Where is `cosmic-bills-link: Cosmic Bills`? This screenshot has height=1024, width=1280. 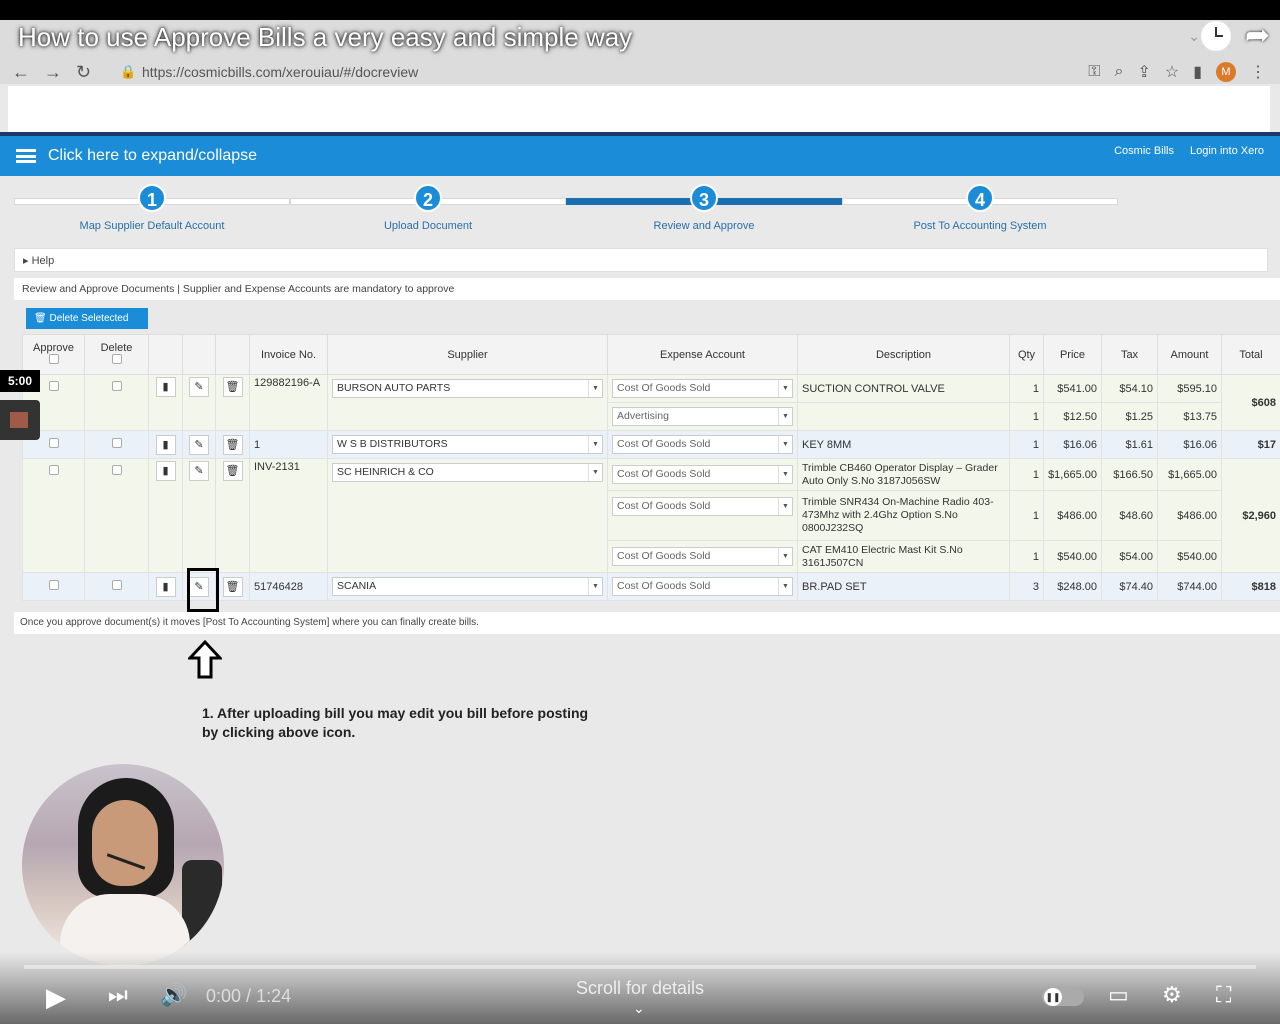
cosmic-bills-link: Cosmic Bills is located at coordinates (1144, 151).